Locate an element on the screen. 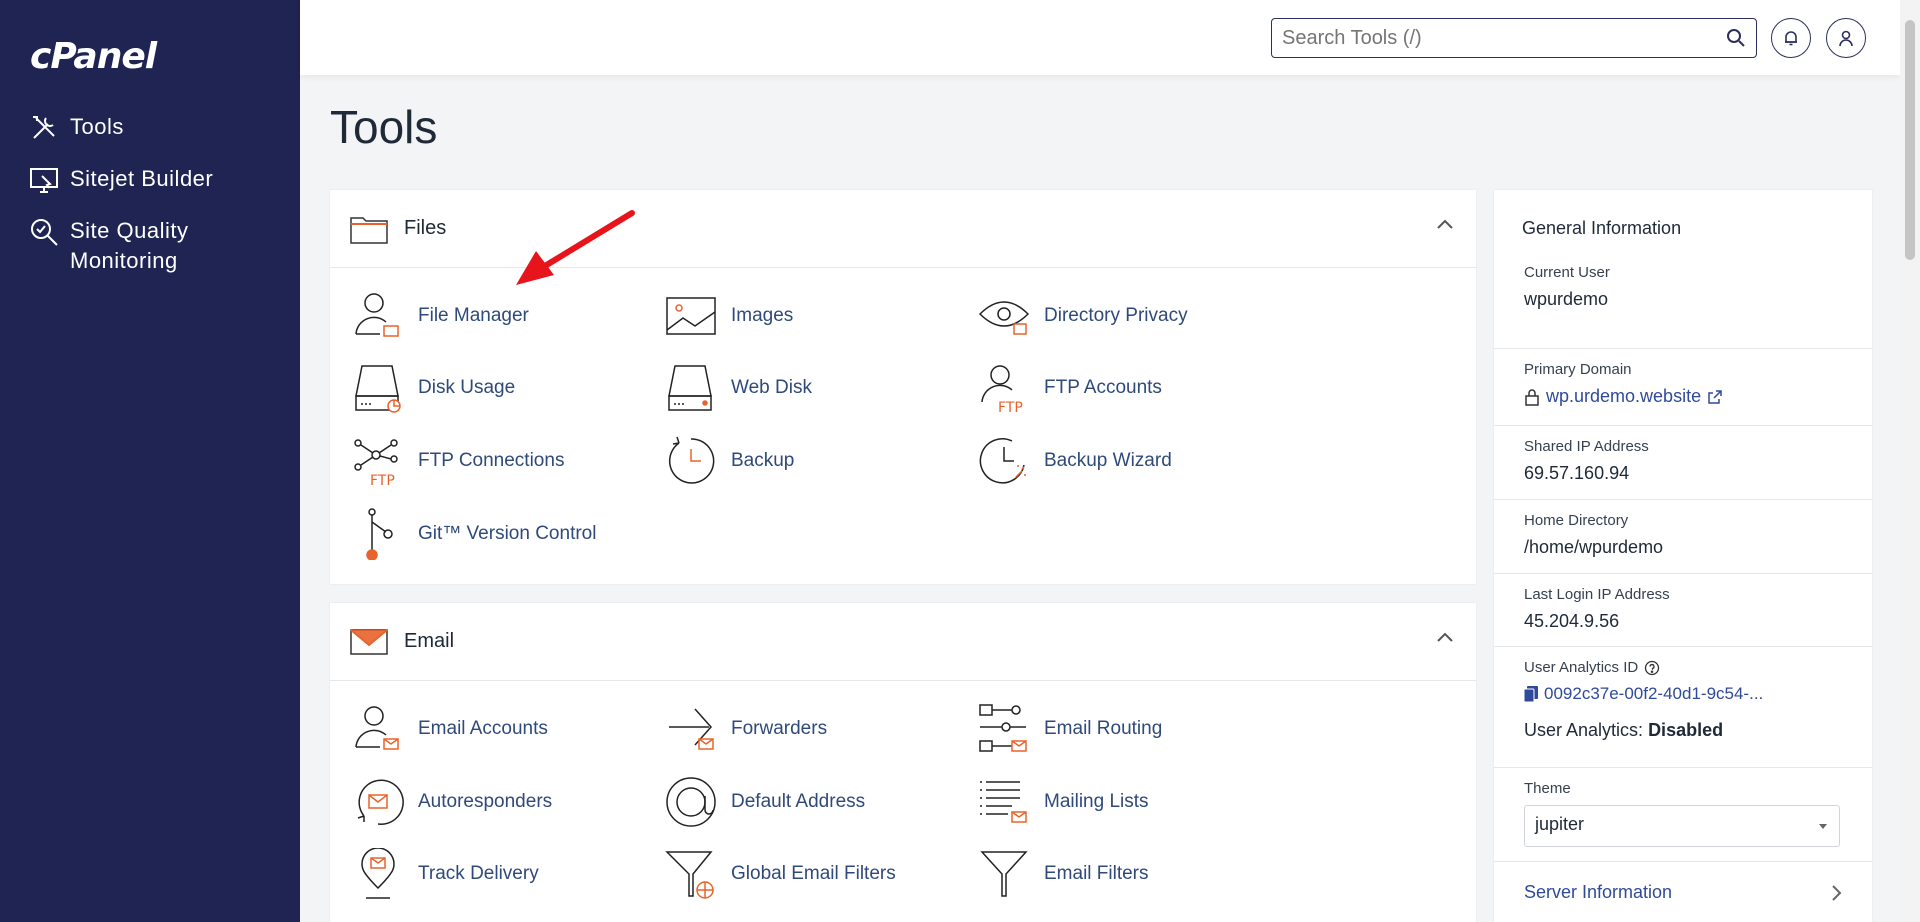 This screenshot has height=922, width=1920. eye-folder-icon is located at coordinates (1004, 318).